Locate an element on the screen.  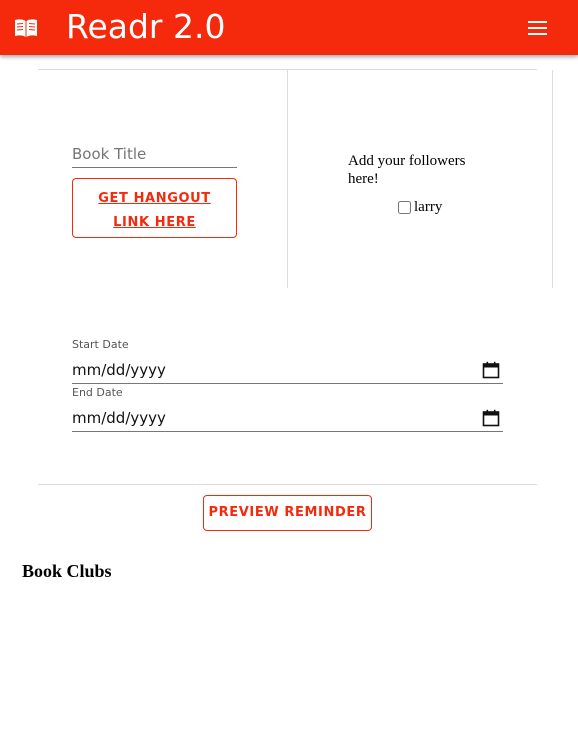
get-hangout-link-button: GET HANGOUT LINK HERE is located at coordinates (154, 208).